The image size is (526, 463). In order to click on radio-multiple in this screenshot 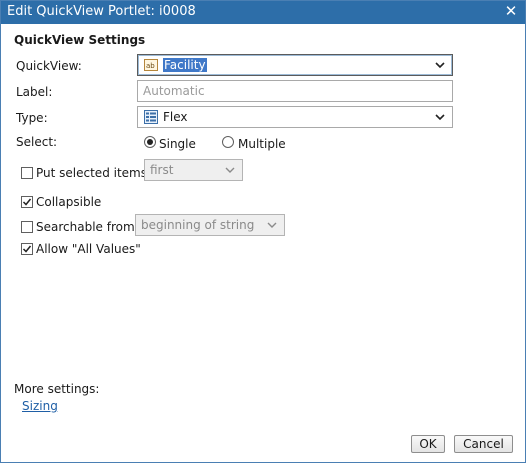, I will do `click(228, 142)`.